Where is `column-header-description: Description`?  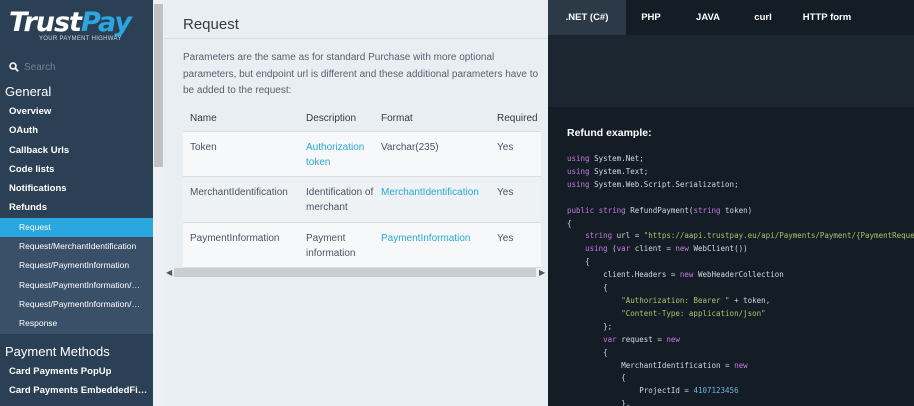 column-header-description: Description is located at coordinates (336, 119).